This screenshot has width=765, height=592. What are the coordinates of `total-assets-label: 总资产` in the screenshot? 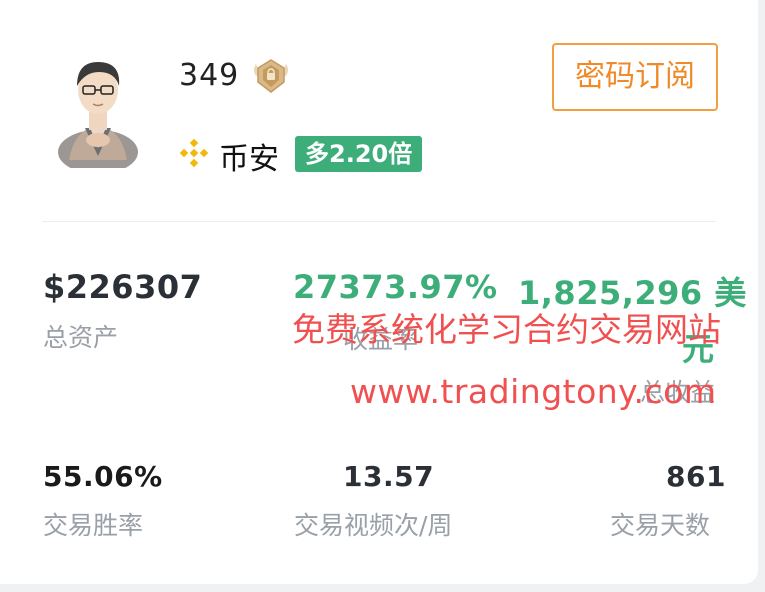 It's located at (81, 337).